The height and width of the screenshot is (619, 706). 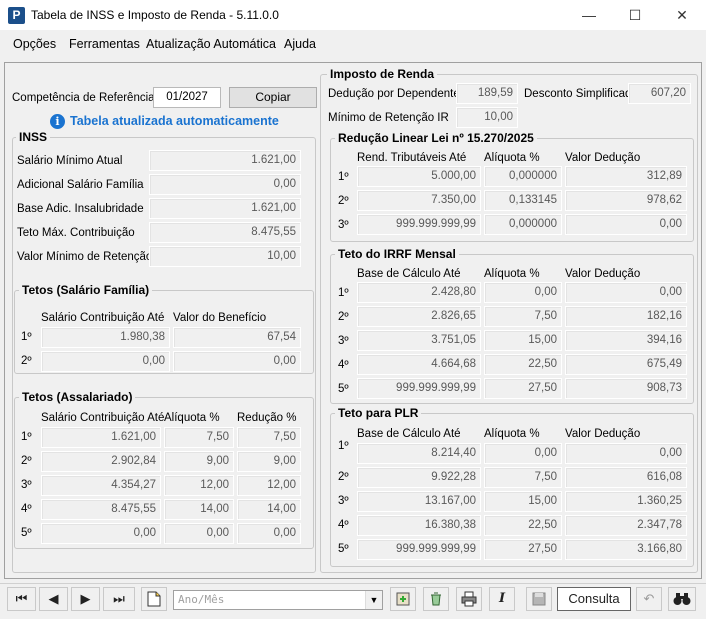 What do you see at coordinates (512, 274) in the screenshot?
I see `column-header: Alíquota %` at bounding box center [512, 274].